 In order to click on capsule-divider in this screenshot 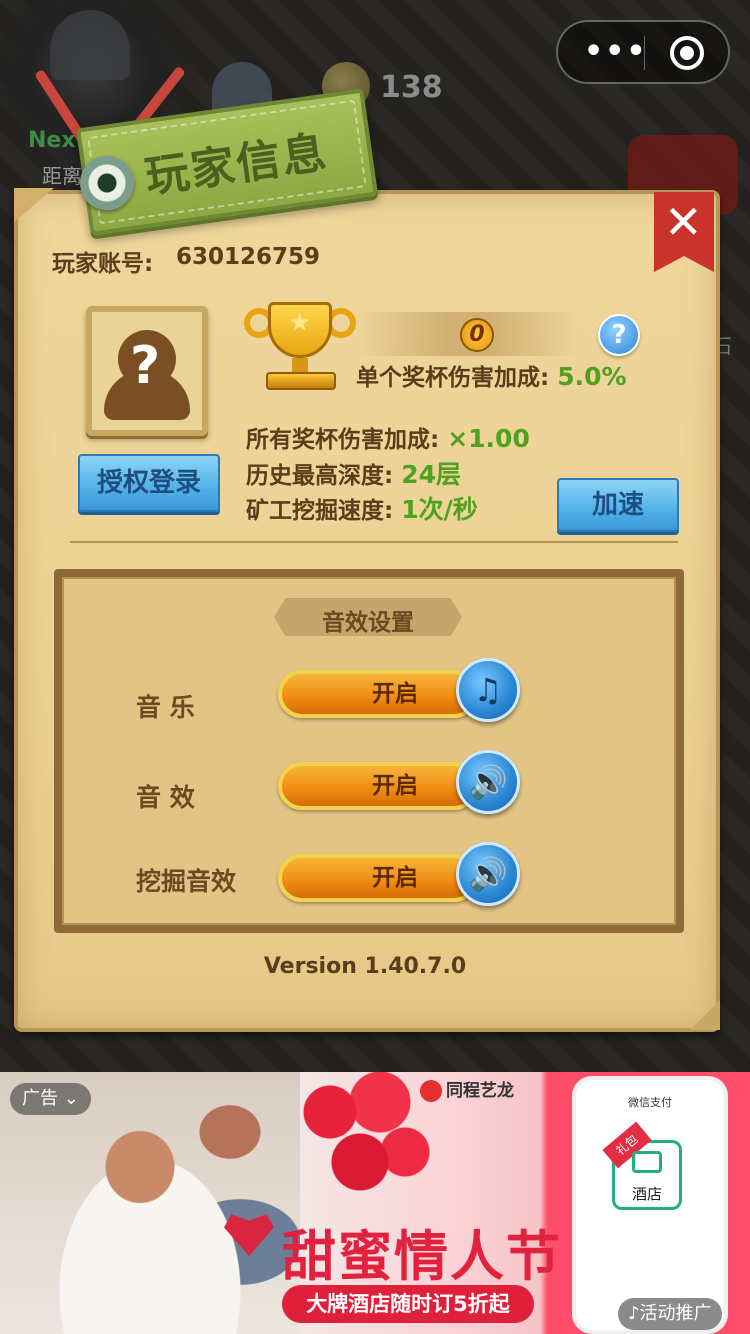, I will do `click(644, 53)`.